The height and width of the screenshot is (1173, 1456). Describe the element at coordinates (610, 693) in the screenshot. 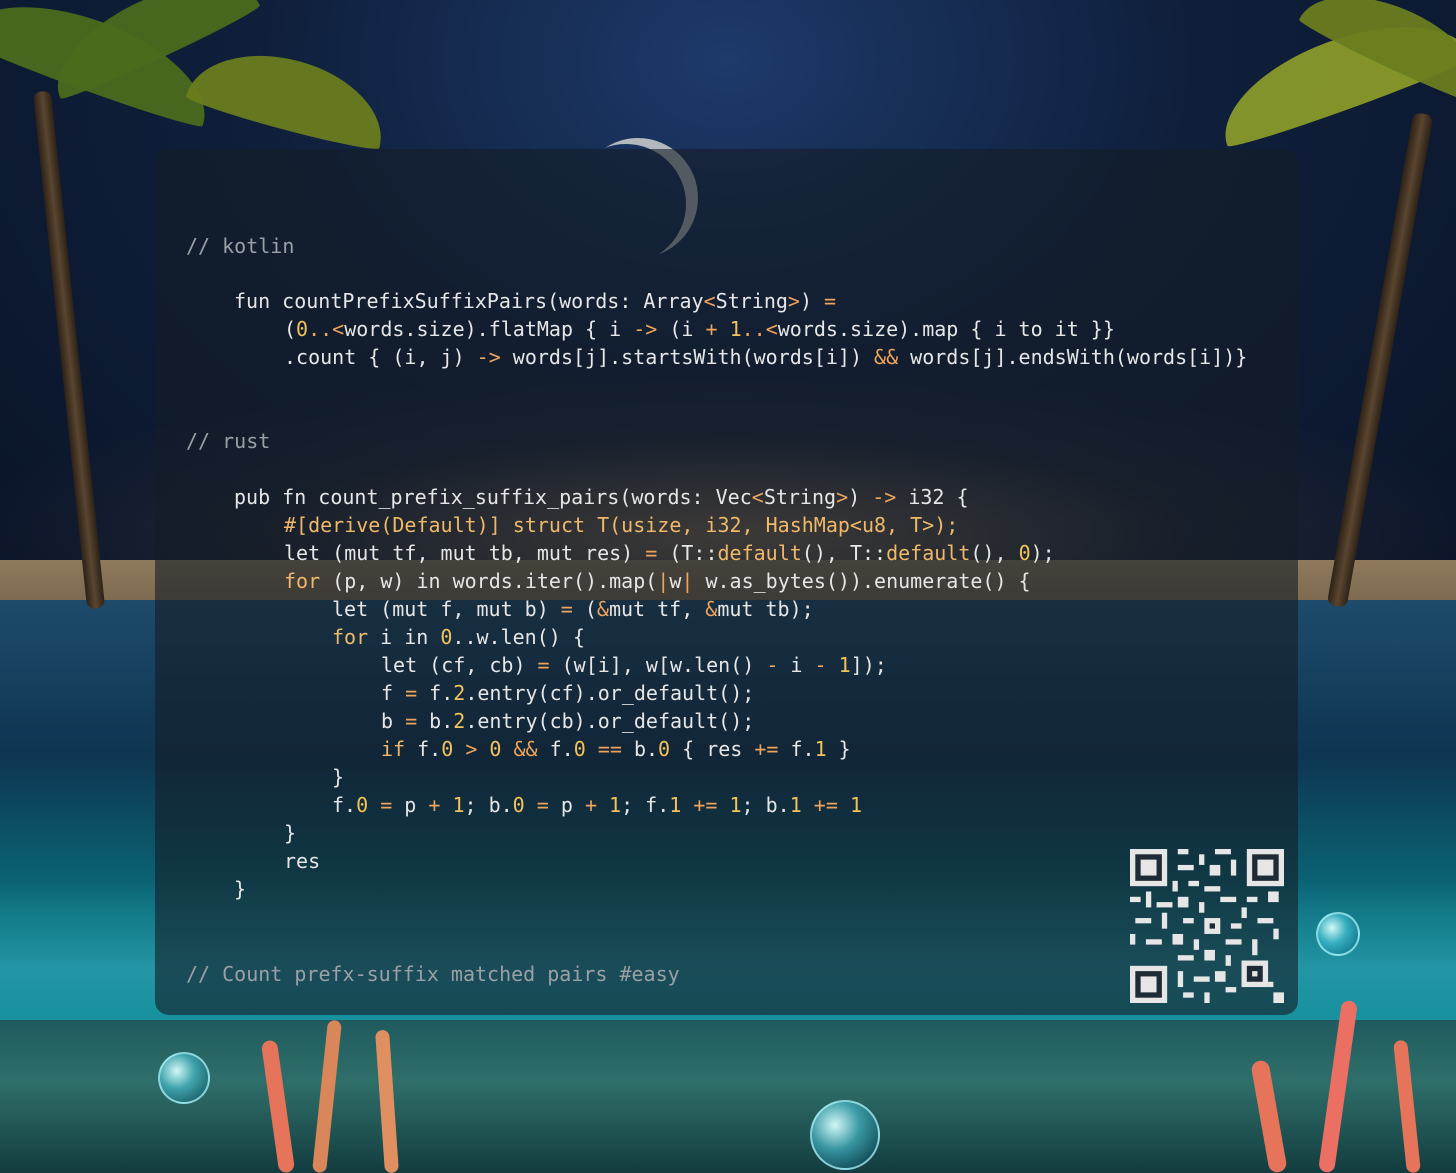

I see `rust-token: .entry(cf).or_default();` at that location.